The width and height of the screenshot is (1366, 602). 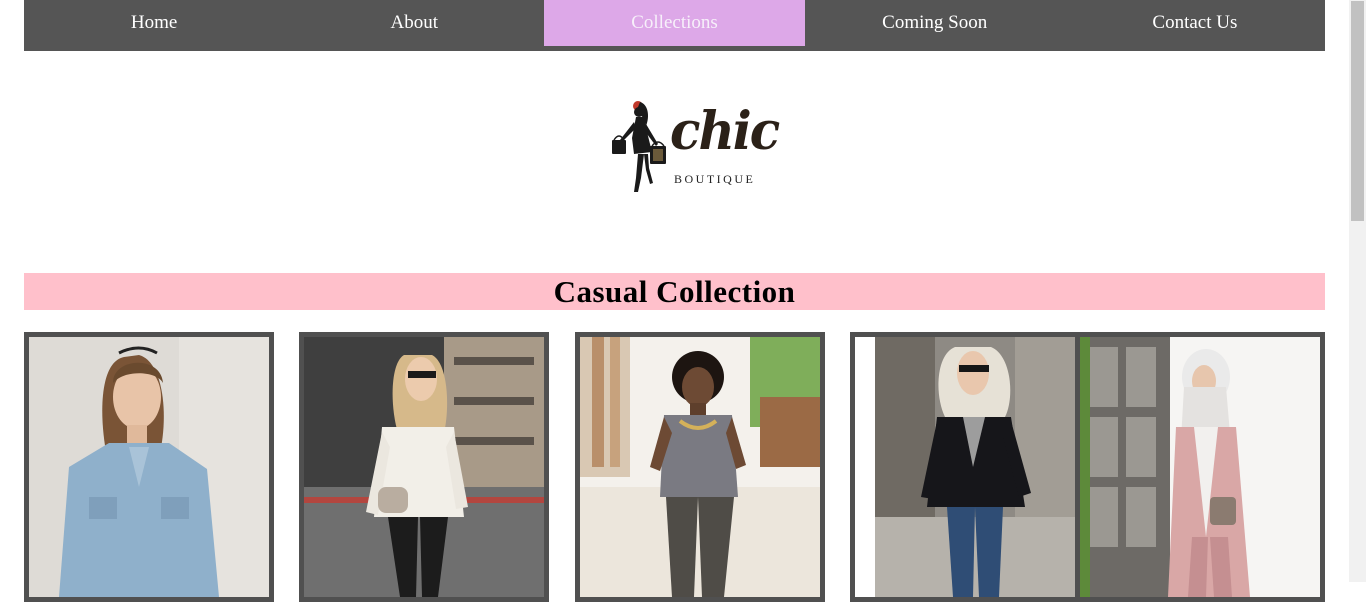 I want to click on vertical-scrollbar, so click(x=1357, y=291).